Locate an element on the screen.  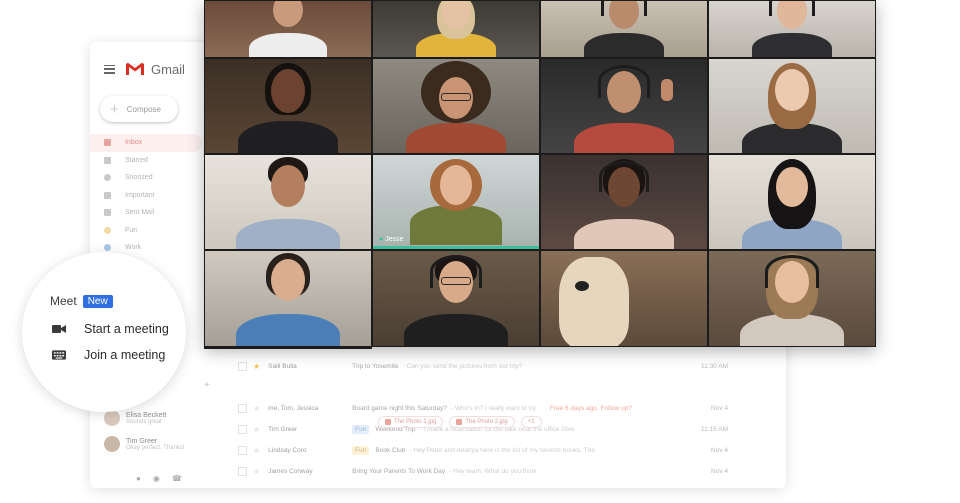
email-subject: Bring Your Parents To Work Day is located at coordinates (399, 471).